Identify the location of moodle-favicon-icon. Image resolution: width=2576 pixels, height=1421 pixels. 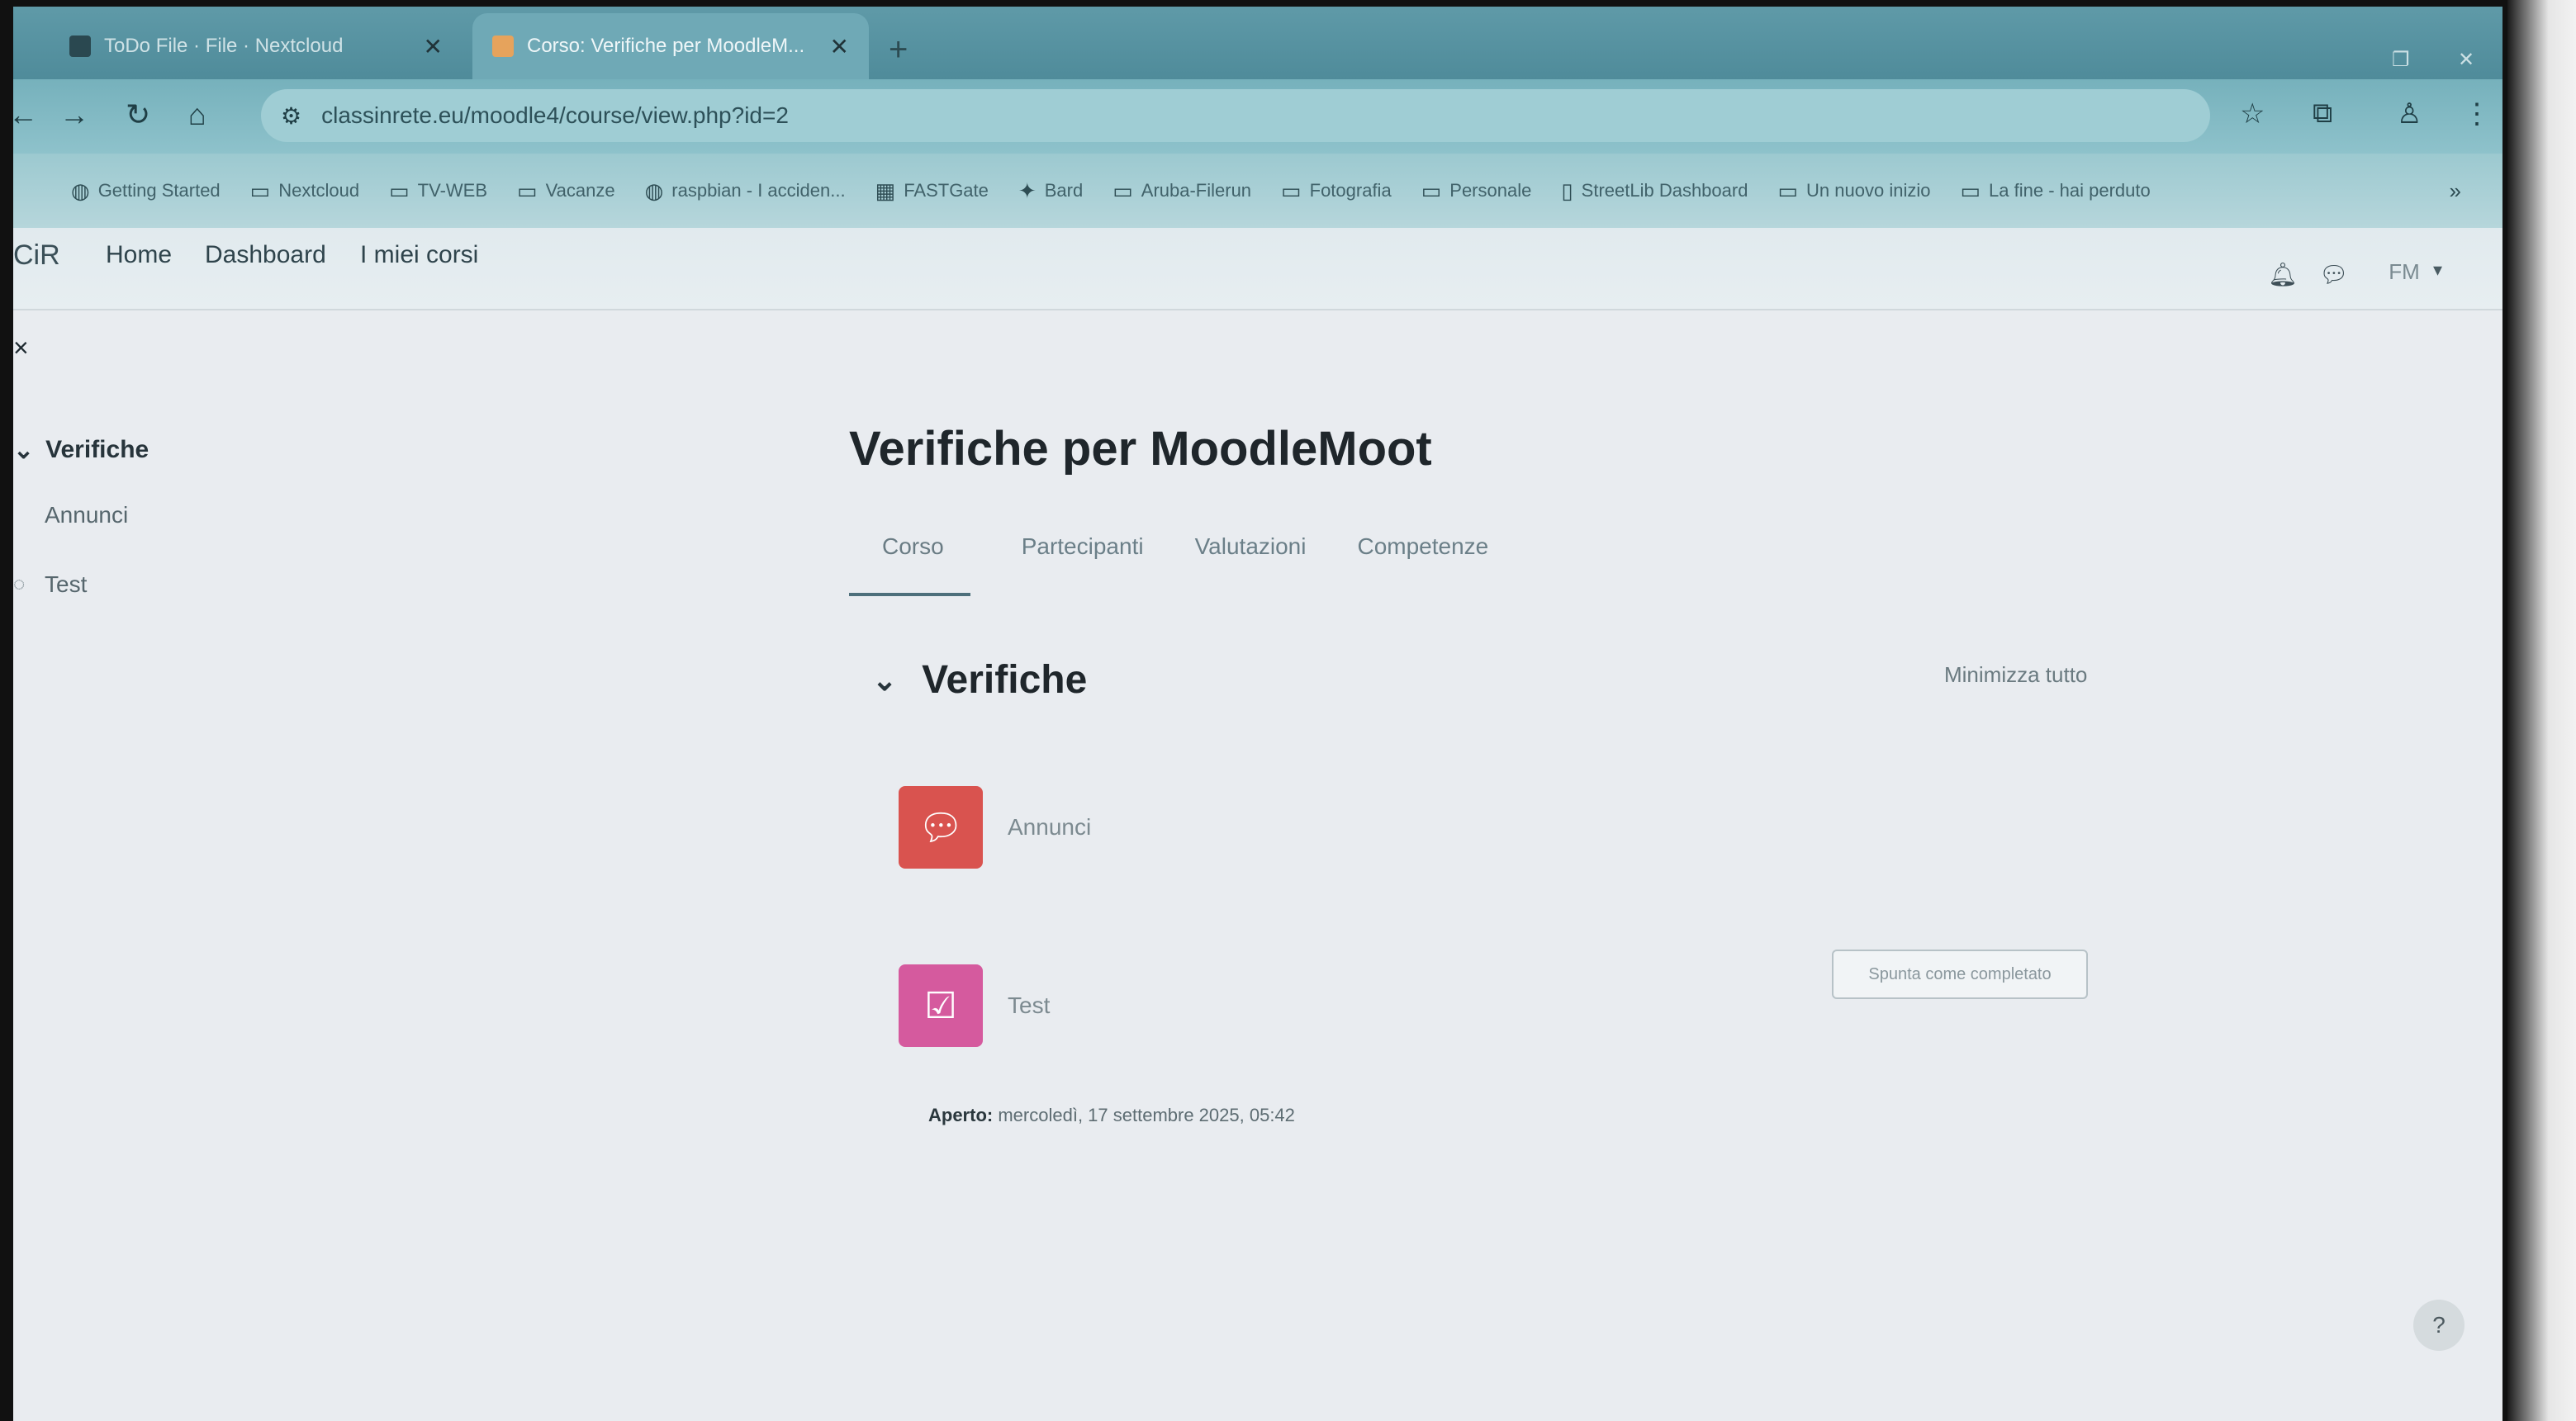
(503, 46).